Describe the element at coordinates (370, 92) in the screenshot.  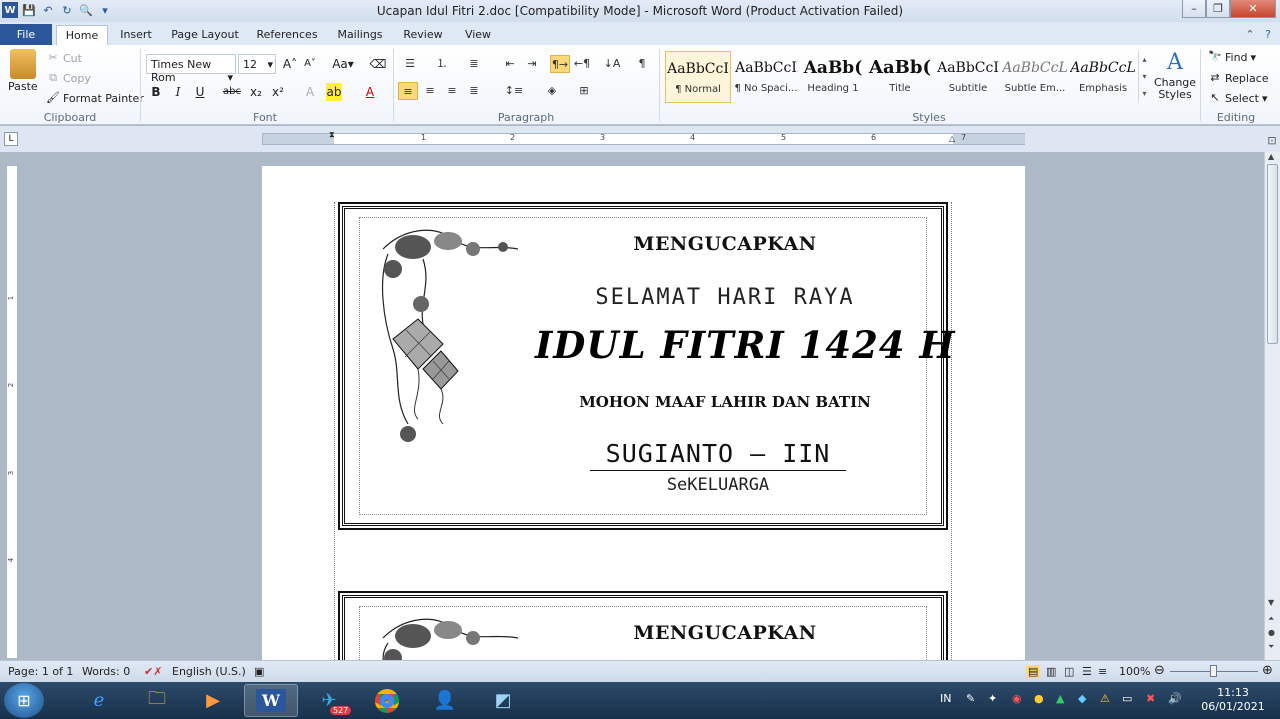
I see `font-color-icon: A` at that location.